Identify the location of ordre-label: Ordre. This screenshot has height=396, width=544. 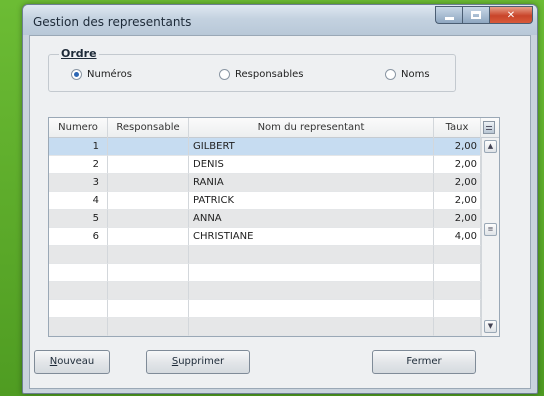
(79, 53).